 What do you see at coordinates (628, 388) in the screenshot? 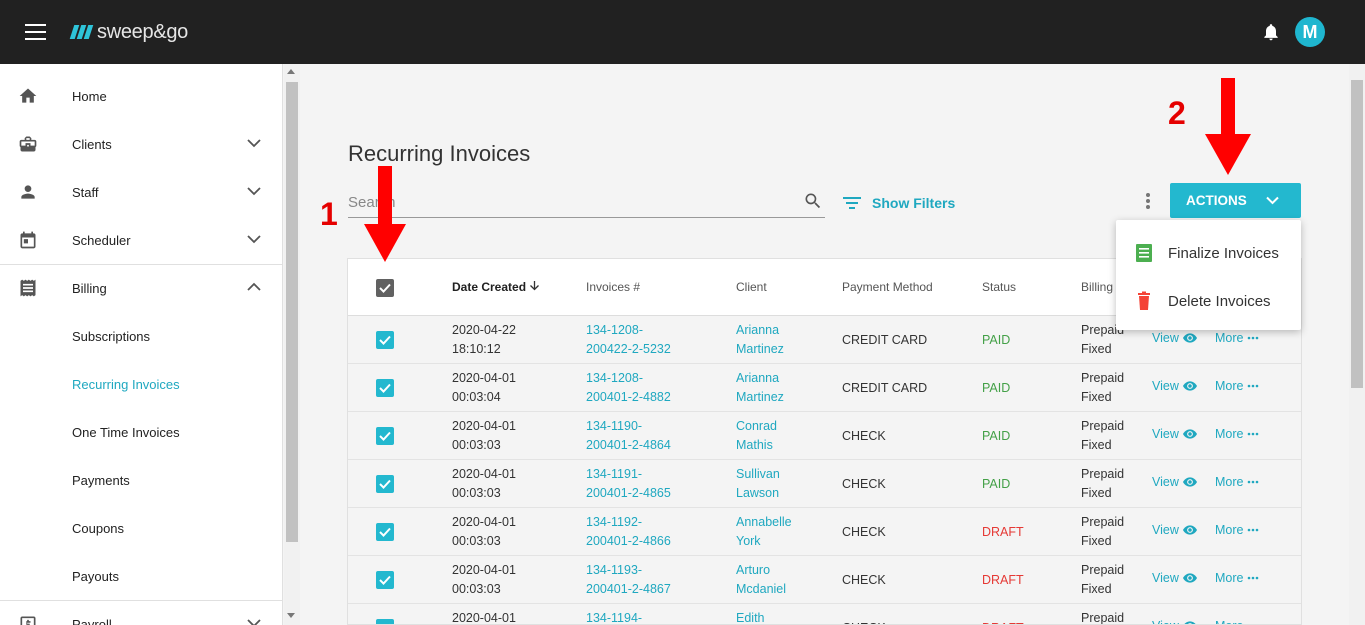
I see `invoice-number-link: 134-1208- 200401-2-4882` at bounding box center [628, 388].